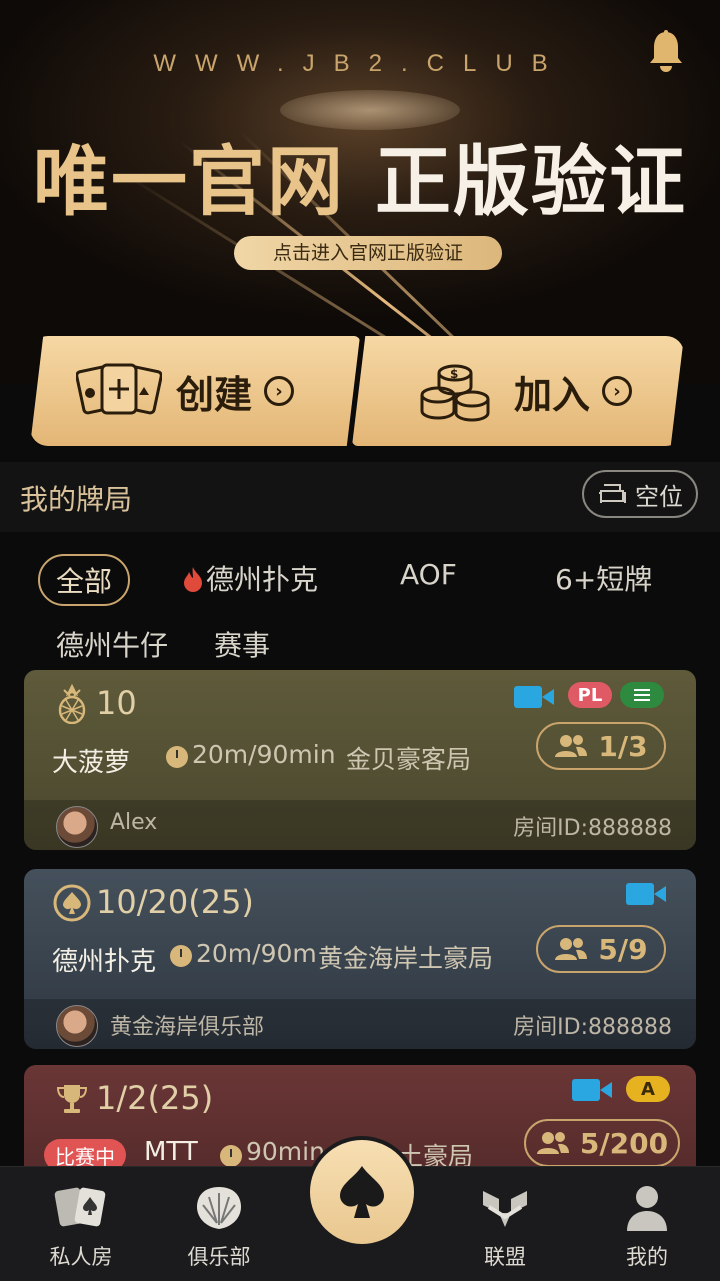 Image resolution: width=720 pixels, height=1281 pixels. What do you see at coordinates (428, 574) in the screenshot?
I see `filter-aof: AOF` at bounding box center [428, 574].